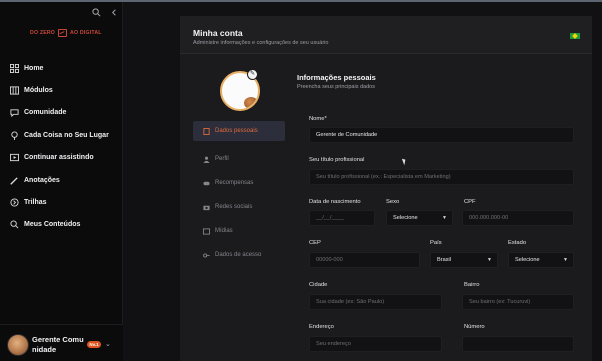 This screenshot has height=361, width=602. What do you see at coordinates (318, 119) in the screenshot?
I see `name-label: Nome*` at bounding box center [318, 119].